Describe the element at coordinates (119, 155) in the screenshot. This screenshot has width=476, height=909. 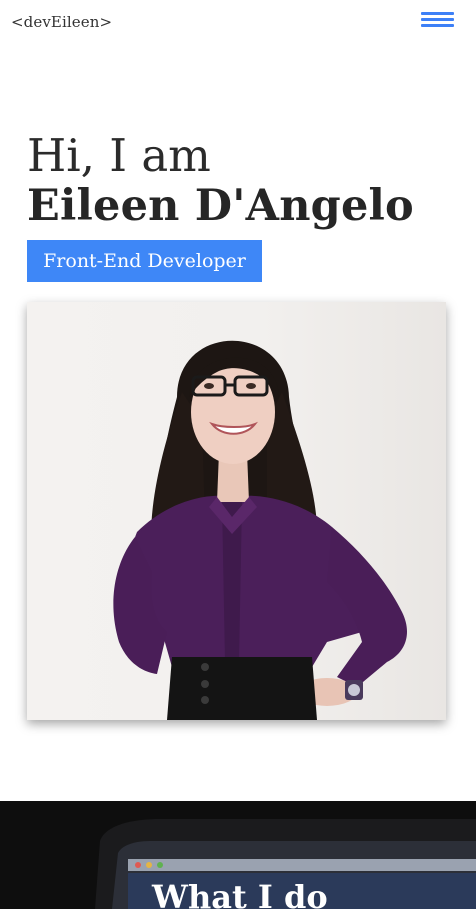
I see `hero-greeting: Hi, I am` at that location.